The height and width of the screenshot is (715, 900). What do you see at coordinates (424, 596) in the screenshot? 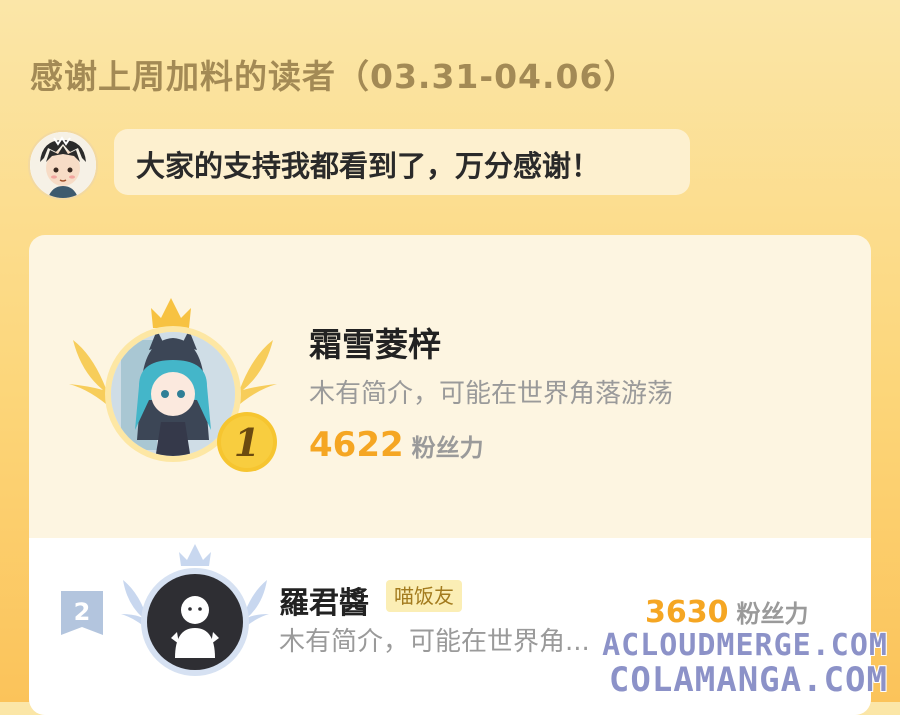
I see `rank-2-tag: 喵饭友` at bounding box center [424, 596].